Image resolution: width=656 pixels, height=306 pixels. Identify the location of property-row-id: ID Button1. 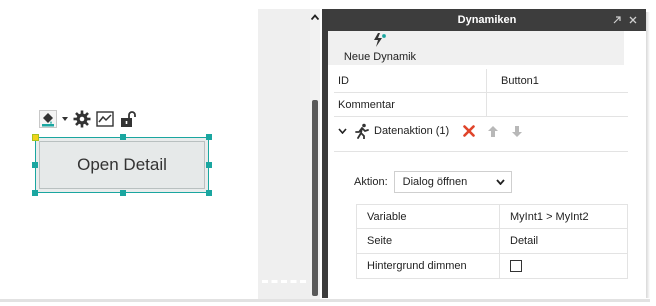
(481, 81).